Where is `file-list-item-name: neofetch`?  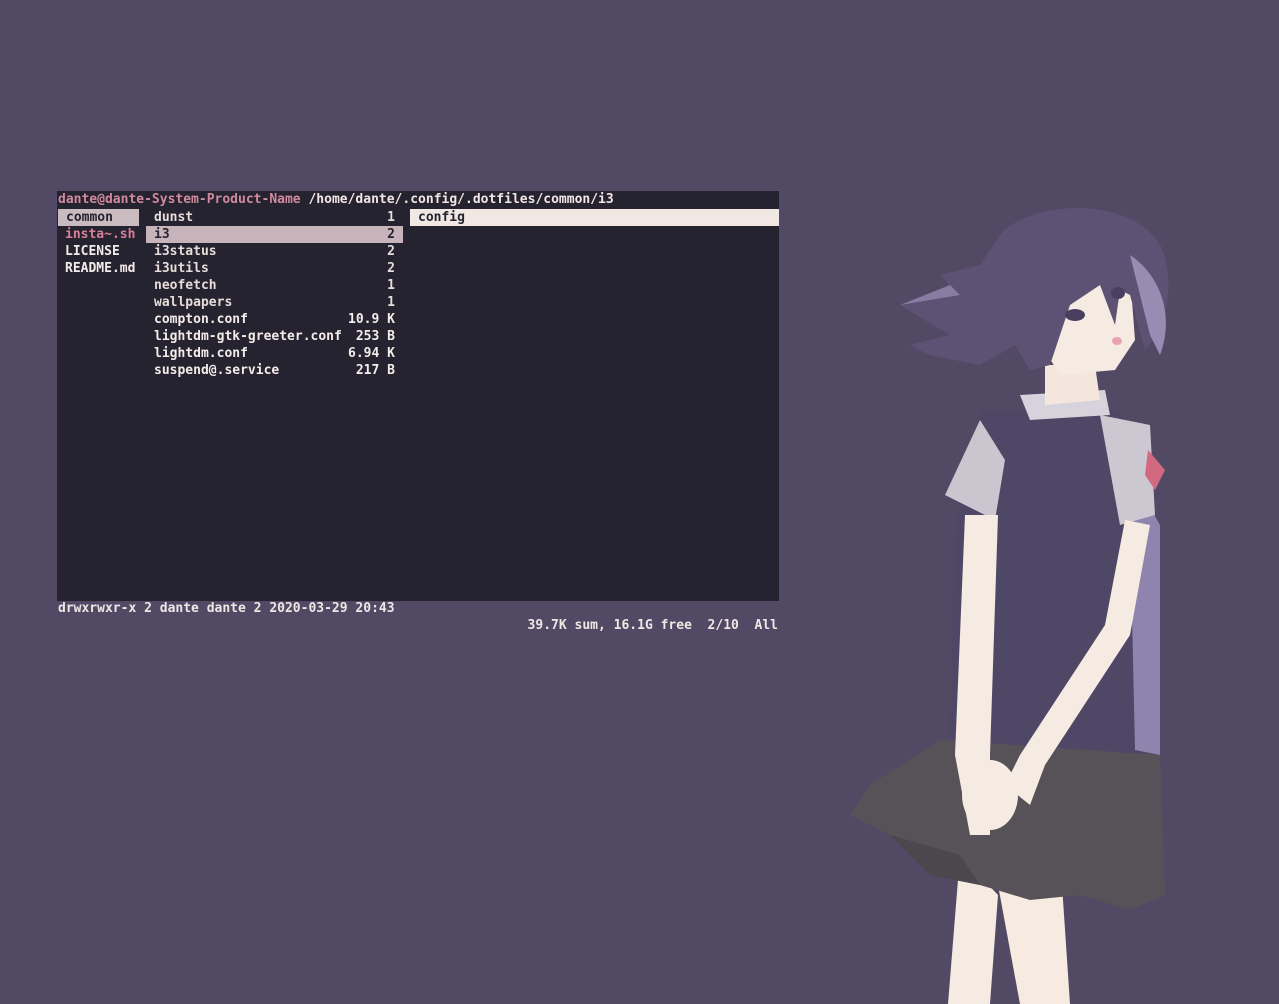
file-list-item-name: neofetch is located at coordinates (185, 285).